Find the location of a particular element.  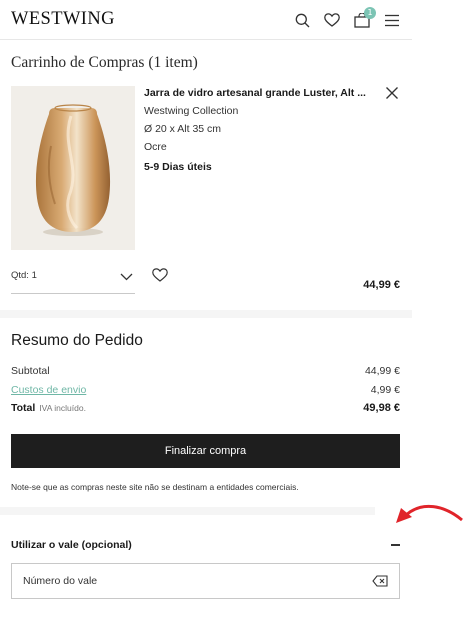

total-value: 49,98 € is located at coordinates (381, 408).